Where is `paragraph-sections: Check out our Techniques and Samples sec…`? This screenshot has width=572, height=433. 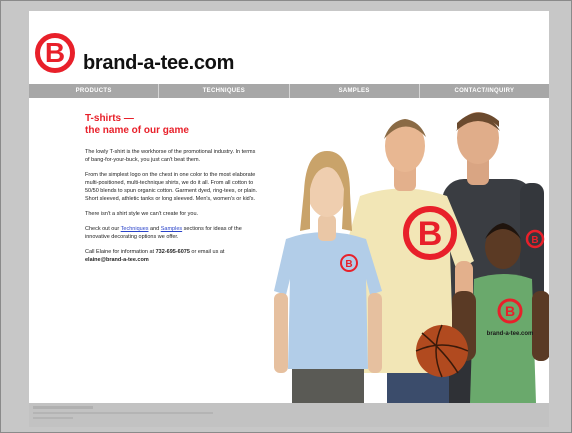 paragraph-sections: Check out our Techniques and Samples sec… is located at coordinates (173, 233).